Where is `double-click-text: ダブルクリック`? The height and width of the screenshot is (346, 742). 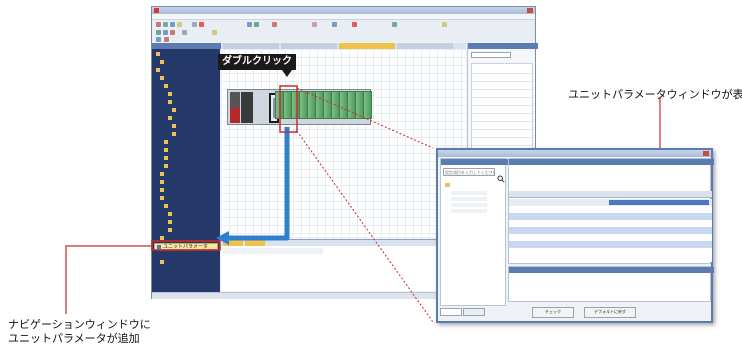 double-click-text: ダブルクリック is located at coordinates (257, 61).